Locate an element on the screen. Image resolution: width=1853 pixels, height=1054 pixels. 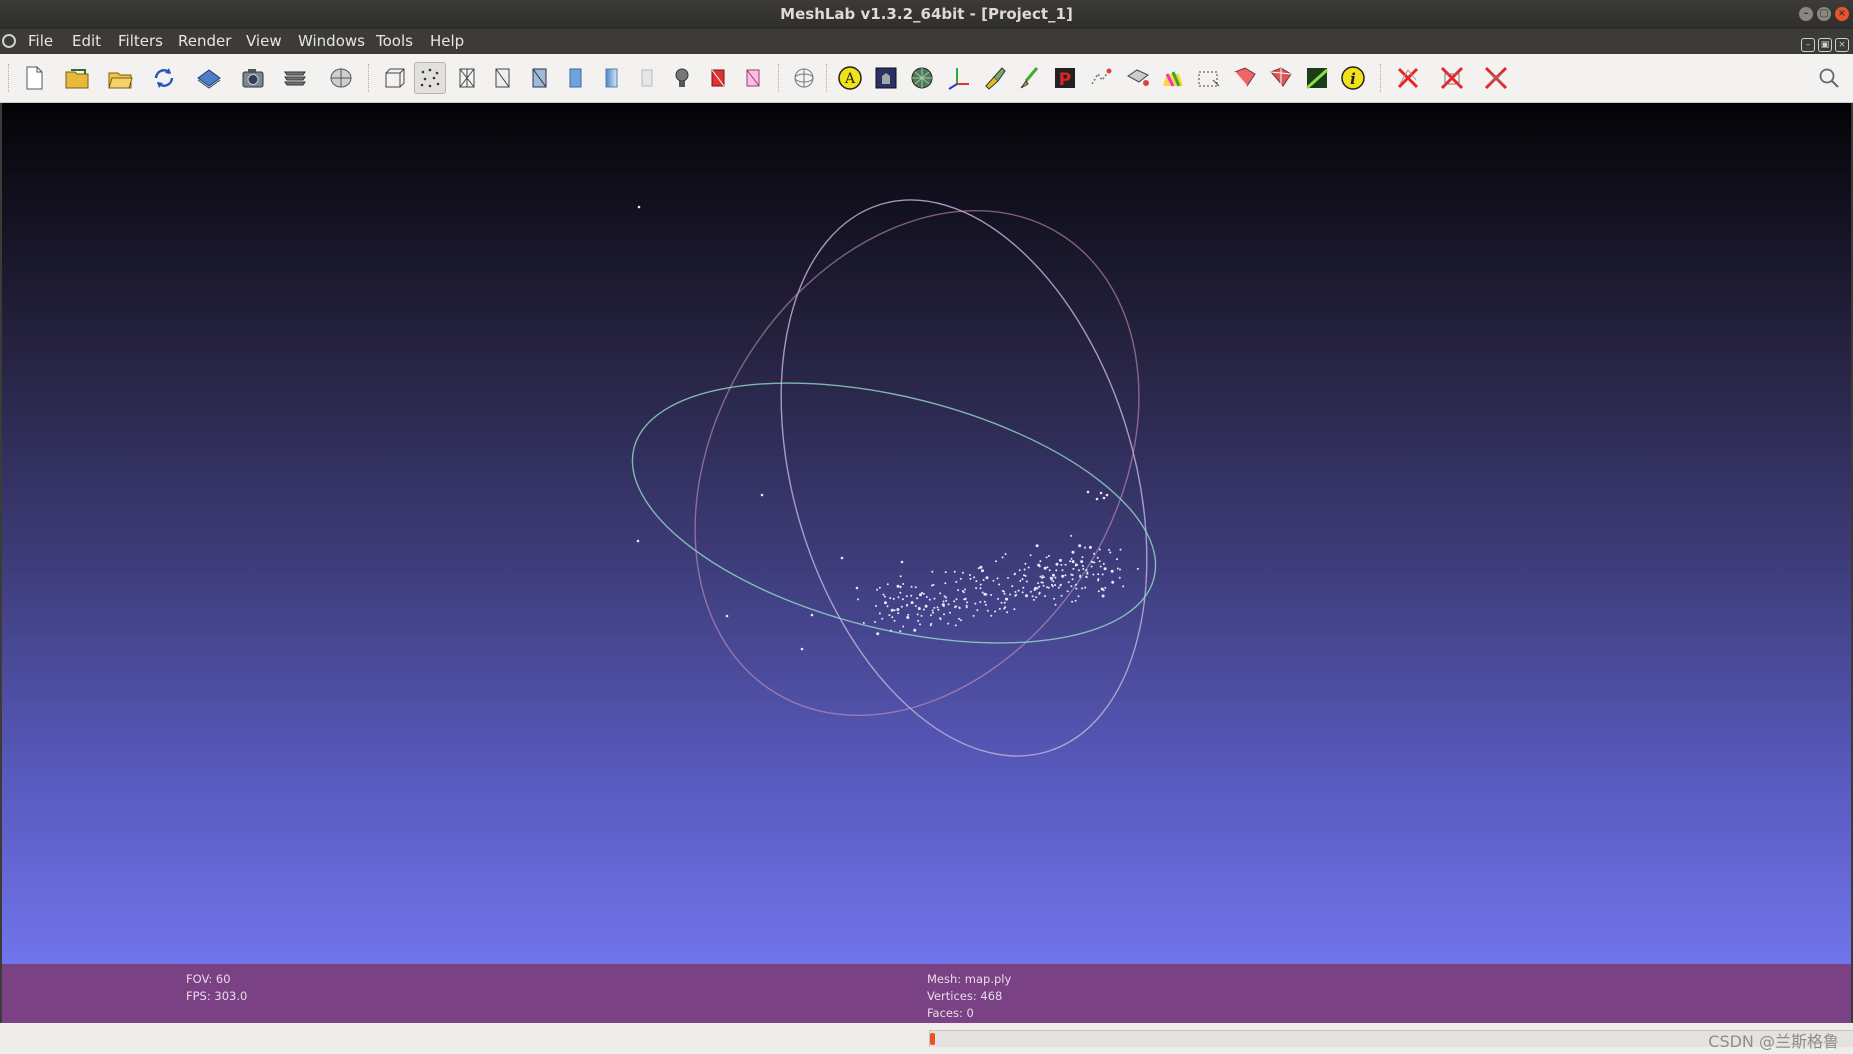
delete-vertices-icon is located at coordinates (1496, 78).